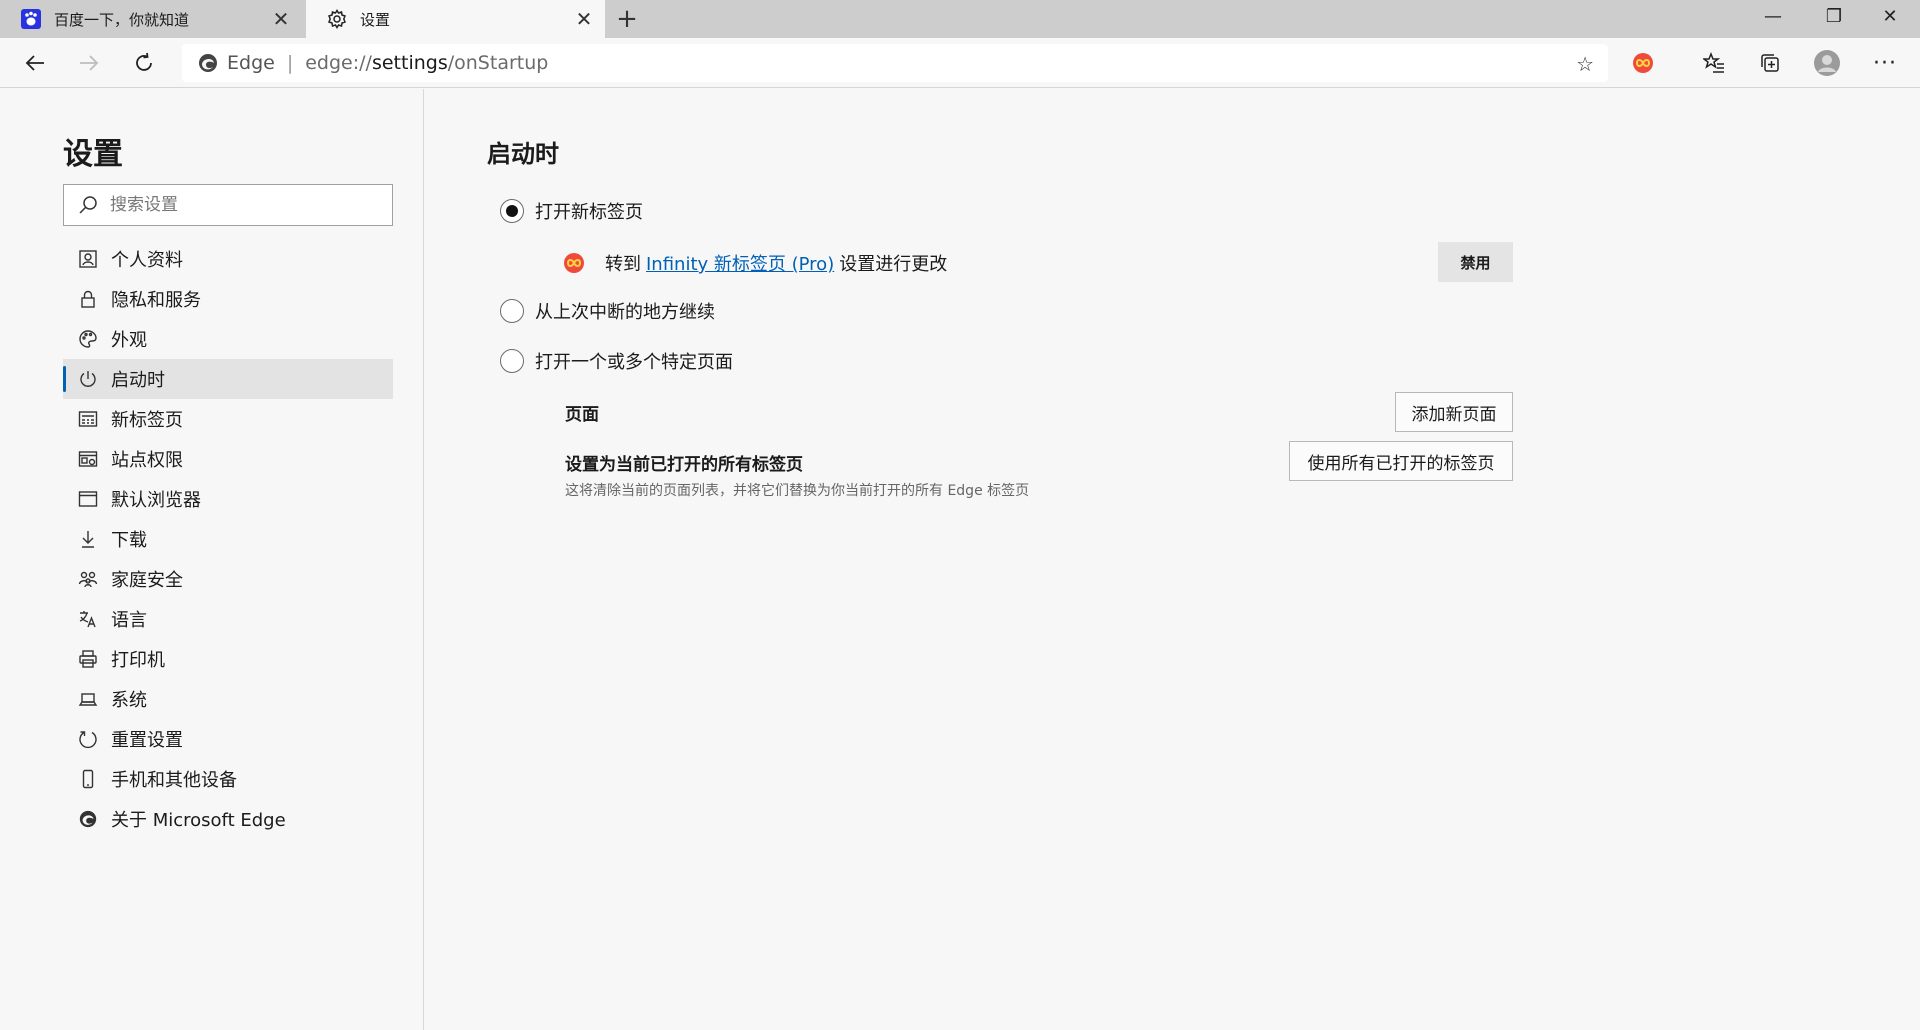 The image size is (1920, 1030). Describe the element at coordinates (88, 779) in the screenshot. I see `phone-icon` at that location.